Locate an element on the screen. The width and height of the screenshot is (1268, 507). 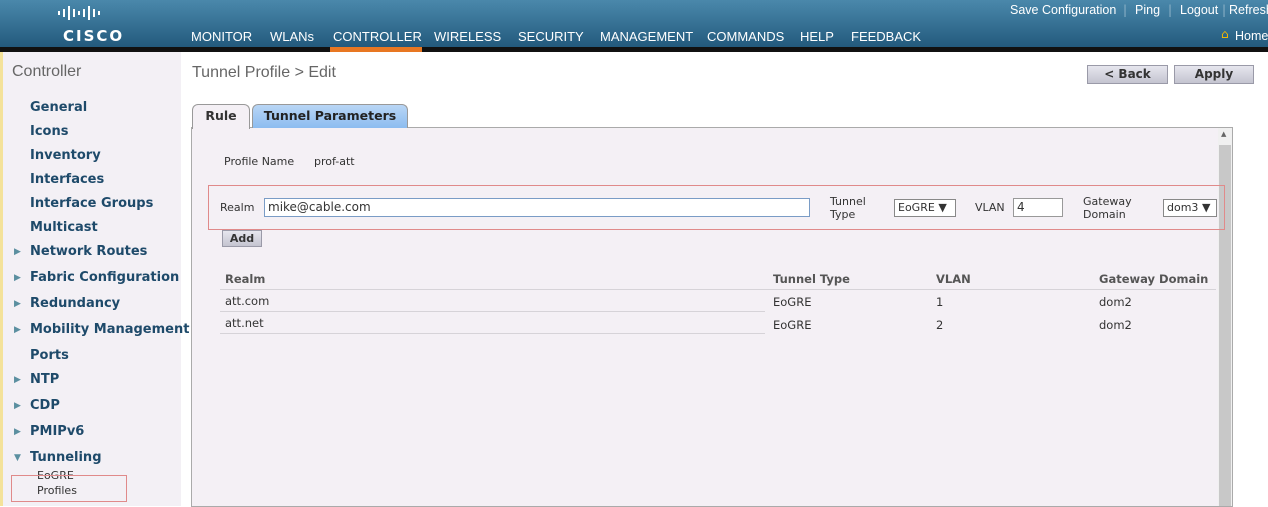
sidebar-item-redundancy: Redundancy is located at coordinates (75, 303).